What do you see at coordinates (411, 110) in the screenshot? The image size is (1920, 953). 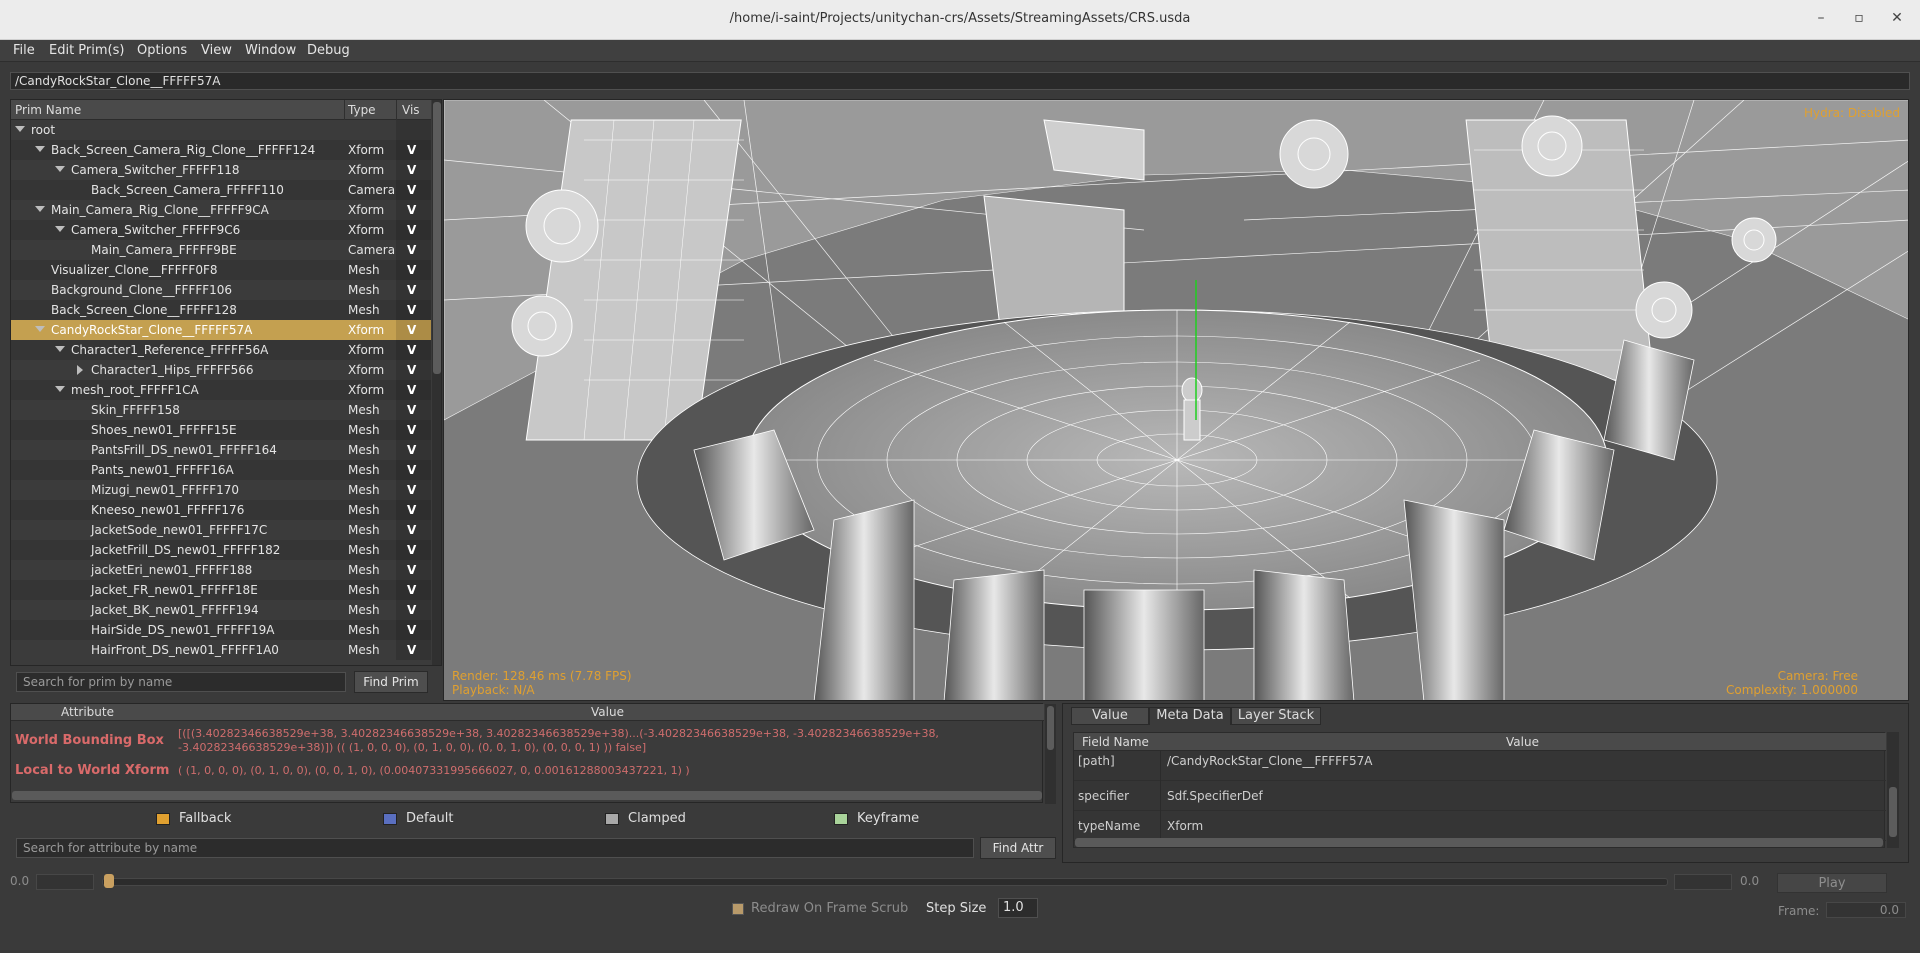 I see `column-vis: Vis` at bounding box center [411, 110].